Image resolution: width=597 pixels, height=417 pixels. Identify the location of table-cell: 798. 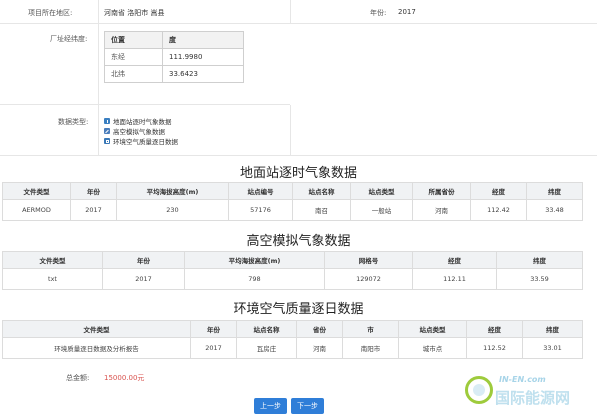
(254, 279).